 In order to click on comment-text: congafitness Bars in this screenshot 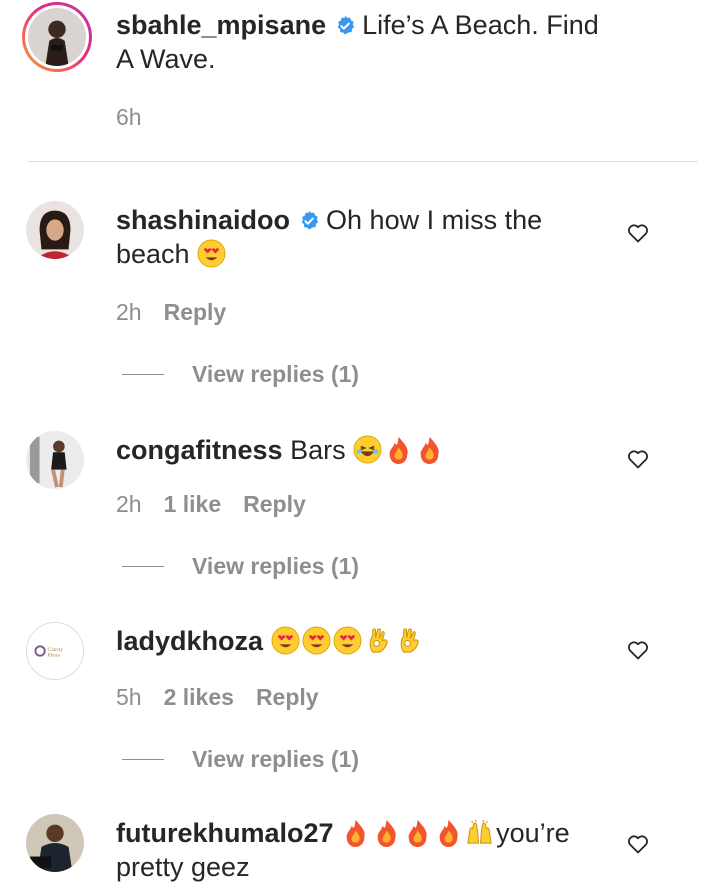, I will do `click(366, 450)`.